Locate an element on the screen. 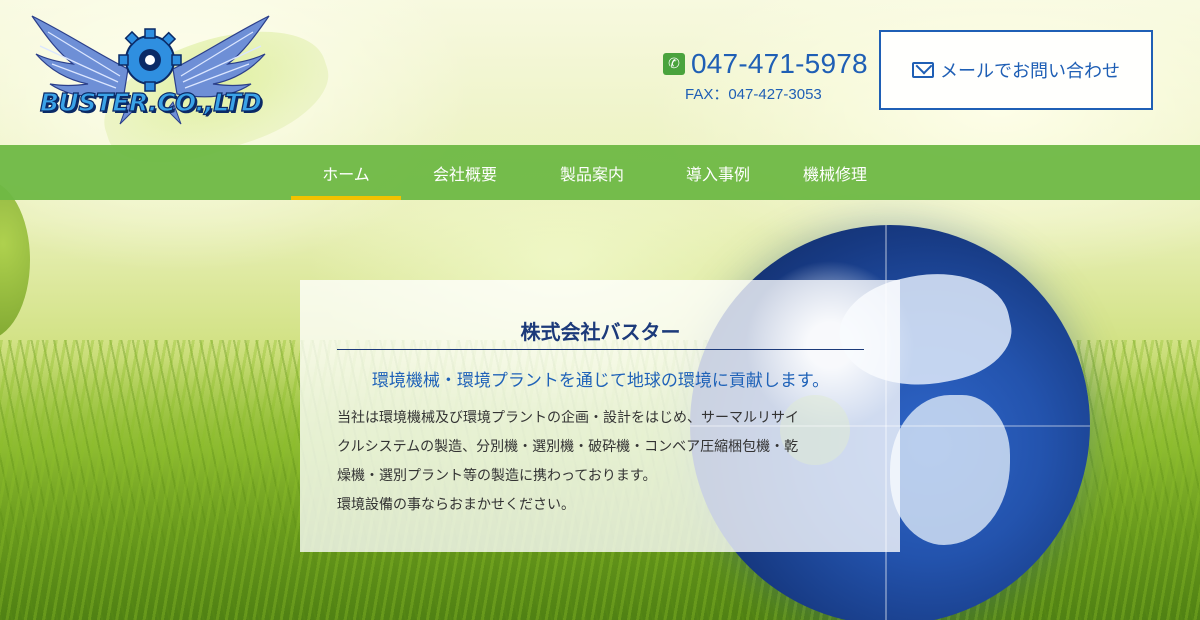 This screenshot has height=620, width=1200. nav-item-company: 会社概要 is located at coordinates (465, 172).